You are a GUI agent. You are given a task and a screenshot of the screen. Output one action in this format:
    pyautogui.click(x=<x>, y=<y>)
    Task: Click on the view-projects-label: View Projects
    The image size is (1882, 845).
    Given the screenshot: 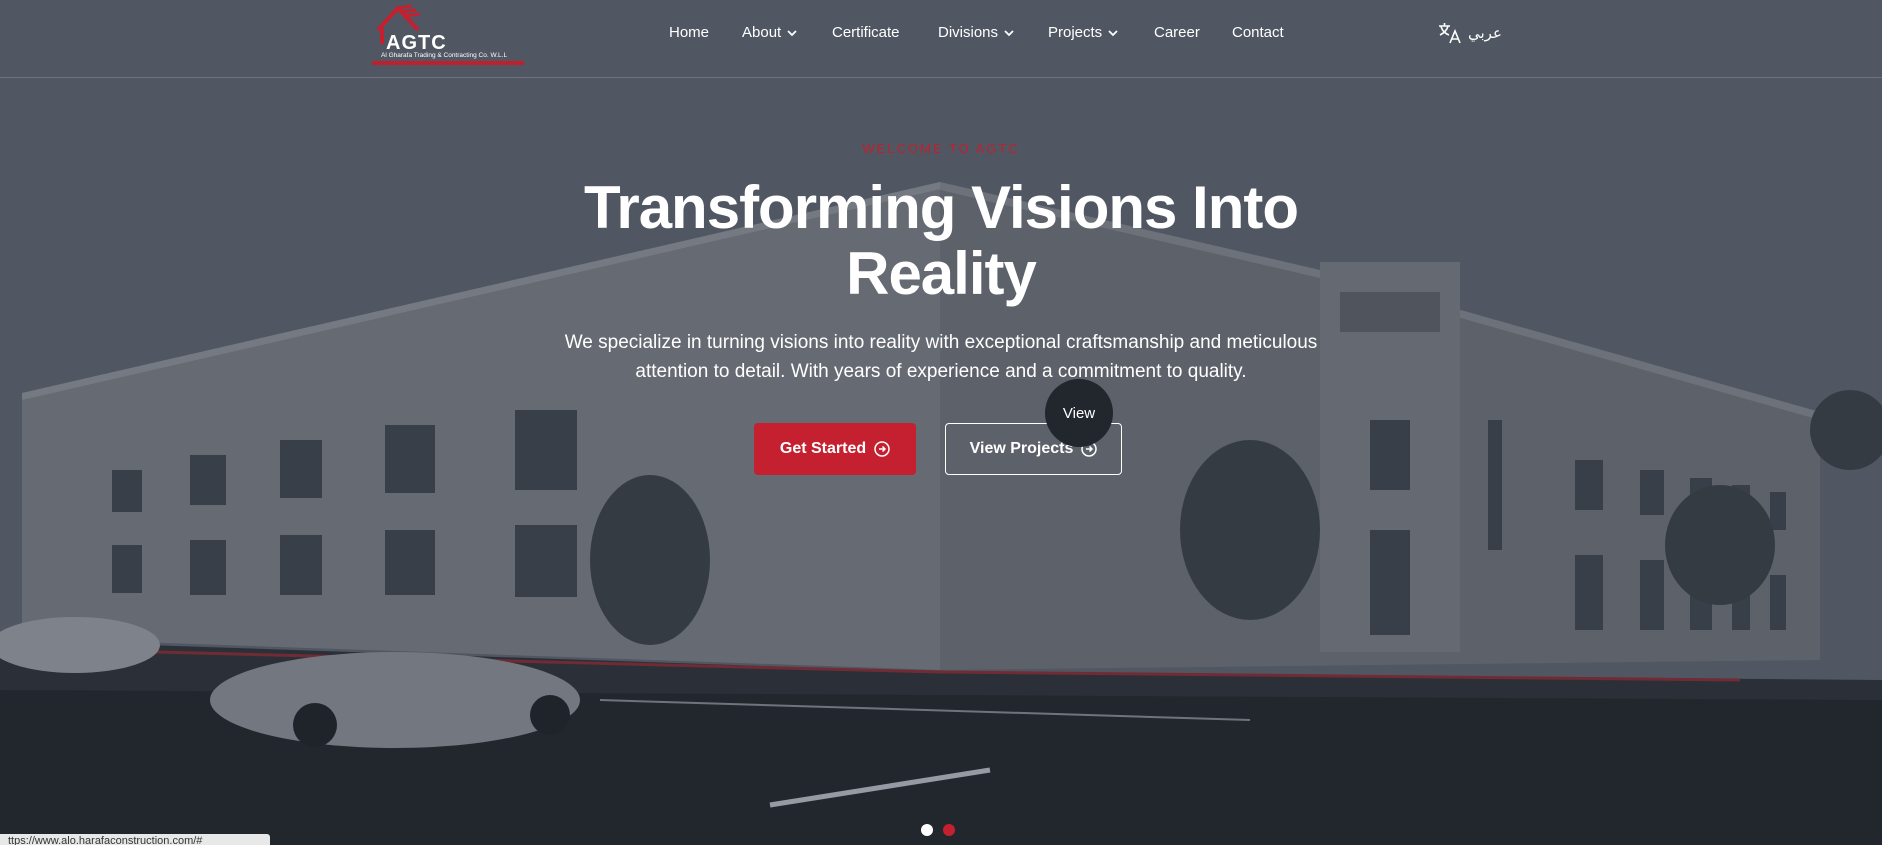 What is the action you would take?
    pyautogui.click(x=1021, y=448)
    